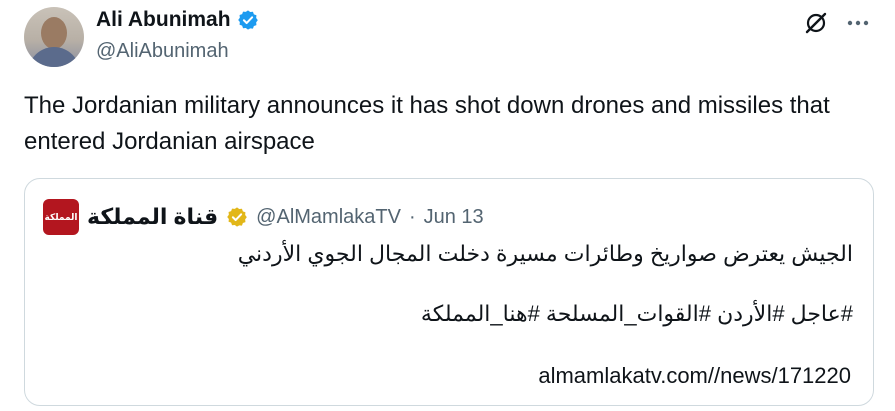 The image size is (895, 411). What do you see at coordinates (54, 33) in the screenshot?
I see `avatar-face` at bounding box center [54, 33].